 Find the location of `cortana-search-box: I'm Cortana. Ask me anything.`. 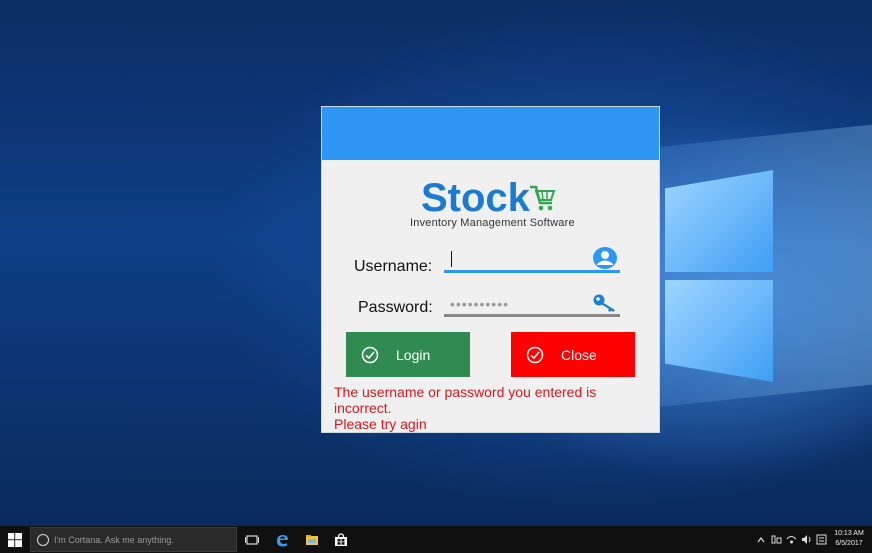

cortana-search-box: I'm Cortana. Ask me anything. is located at coordinates (133, 539).